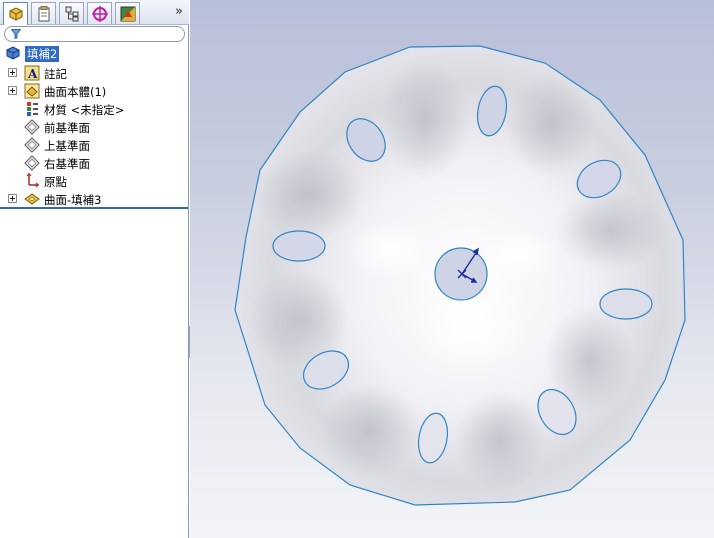  Describe the element at coordinates (32, 109) in the screenshot. I see `material-icon` at that location.